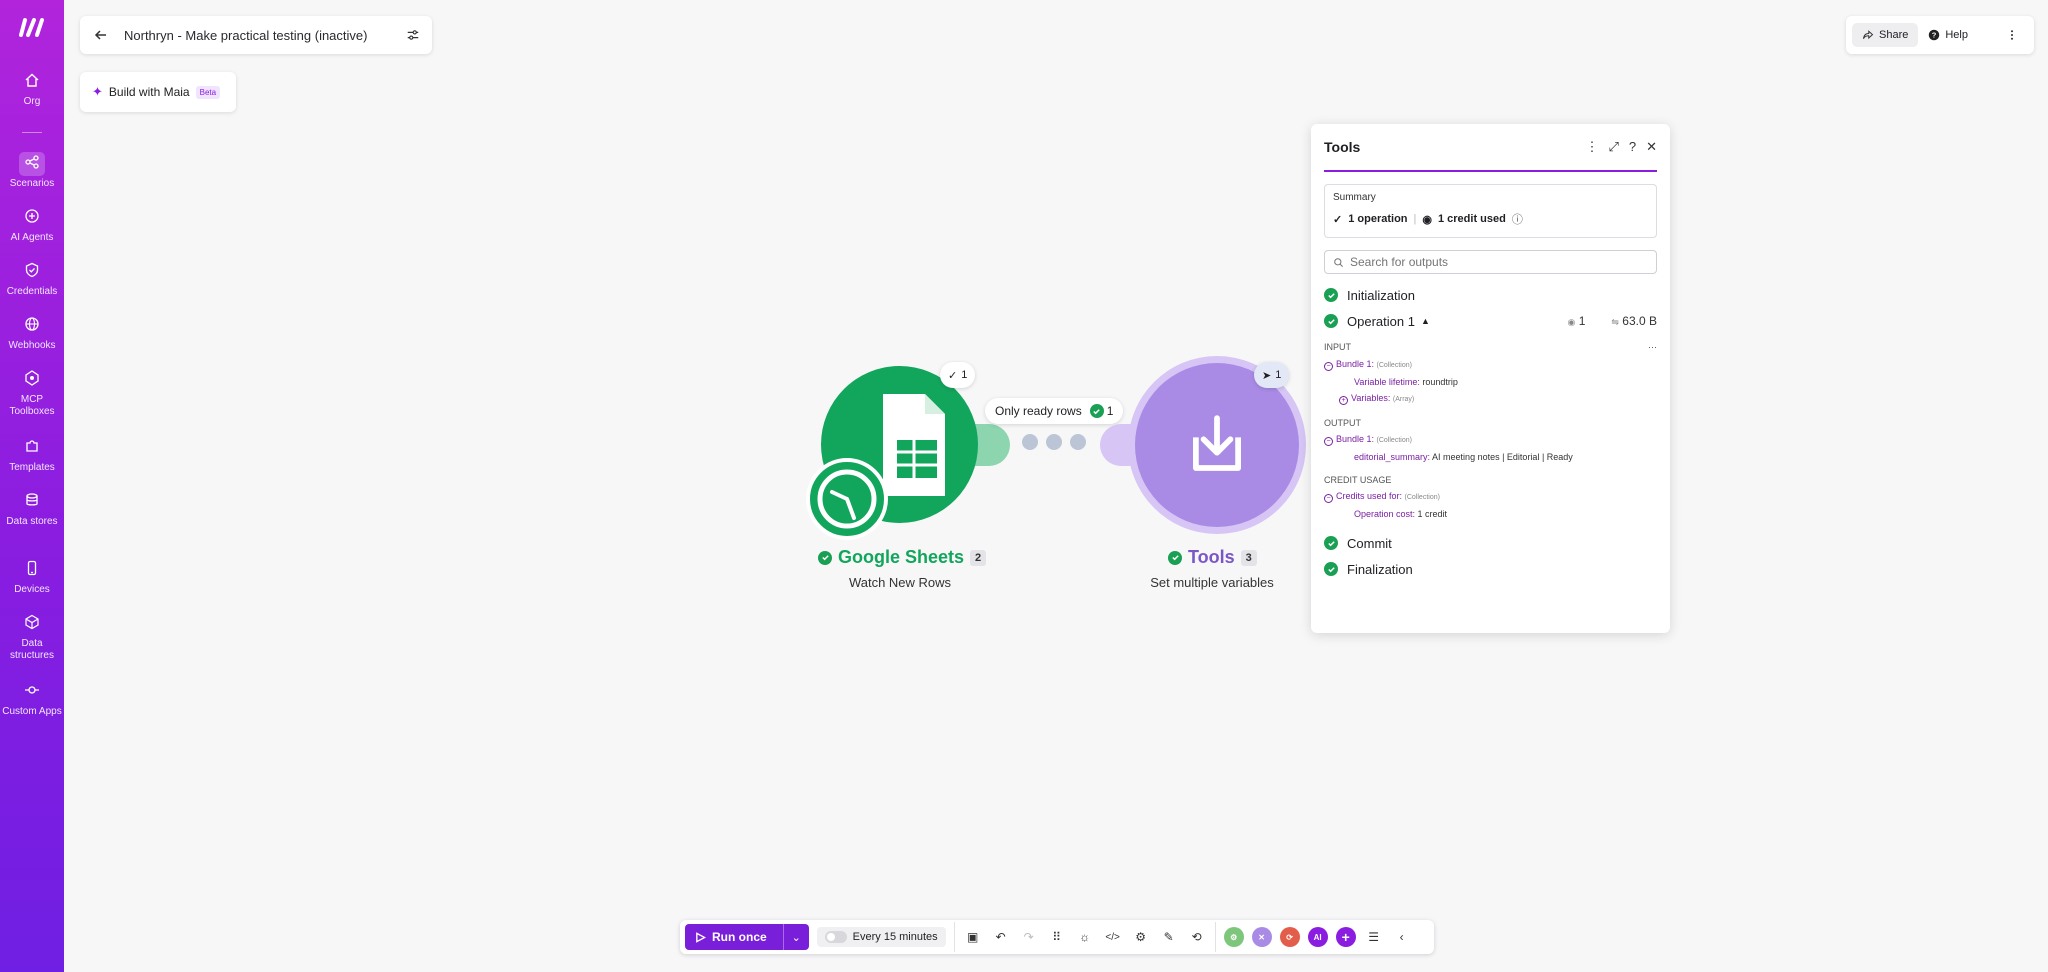  What do you see at coordinates (32, 27) in the screenshot?
I see `make-logo-icon` at bounding box center [32, 27].